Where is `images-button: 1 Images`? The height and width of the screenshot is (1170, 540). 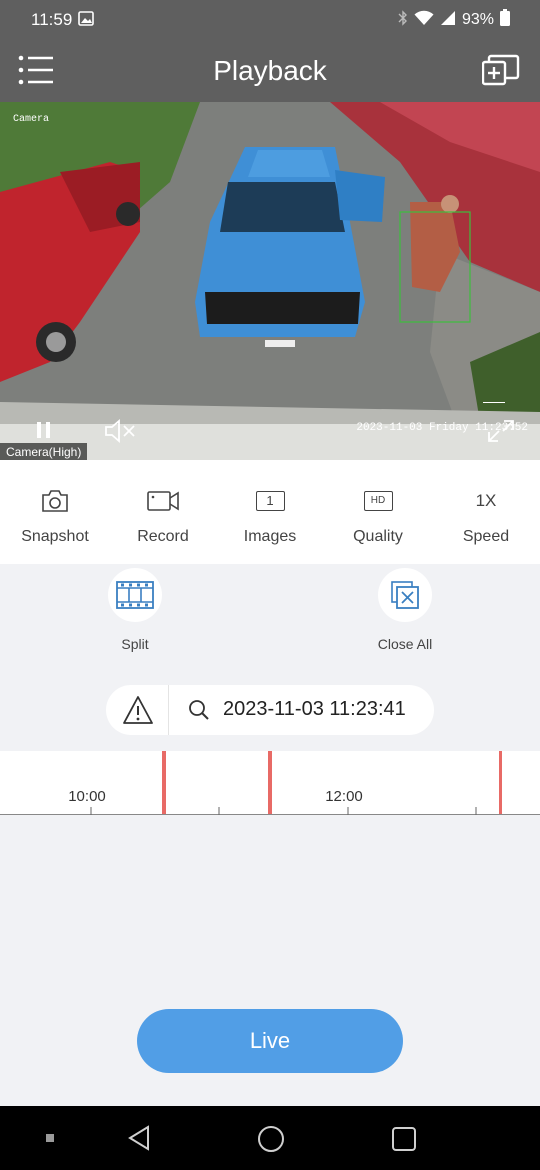 images-button: 1 Images is located at coordinates (270, 512).